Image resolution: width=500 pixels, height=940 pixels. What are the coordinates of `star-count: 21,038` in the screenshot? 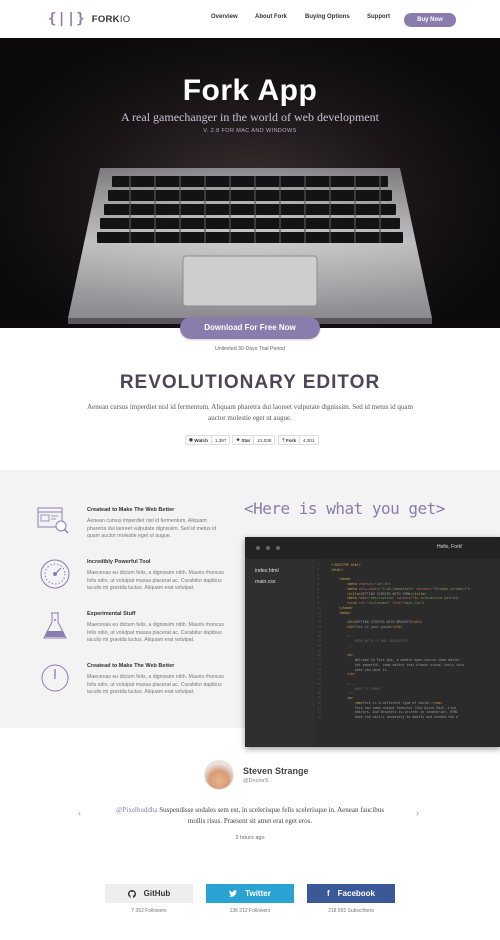 It's located at (264, 440).